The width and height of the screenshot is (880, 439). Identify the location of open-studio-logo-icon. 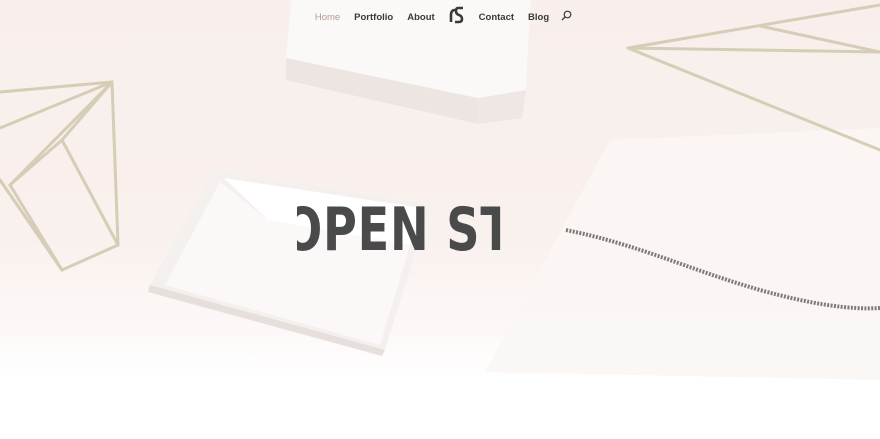
(456, 14).